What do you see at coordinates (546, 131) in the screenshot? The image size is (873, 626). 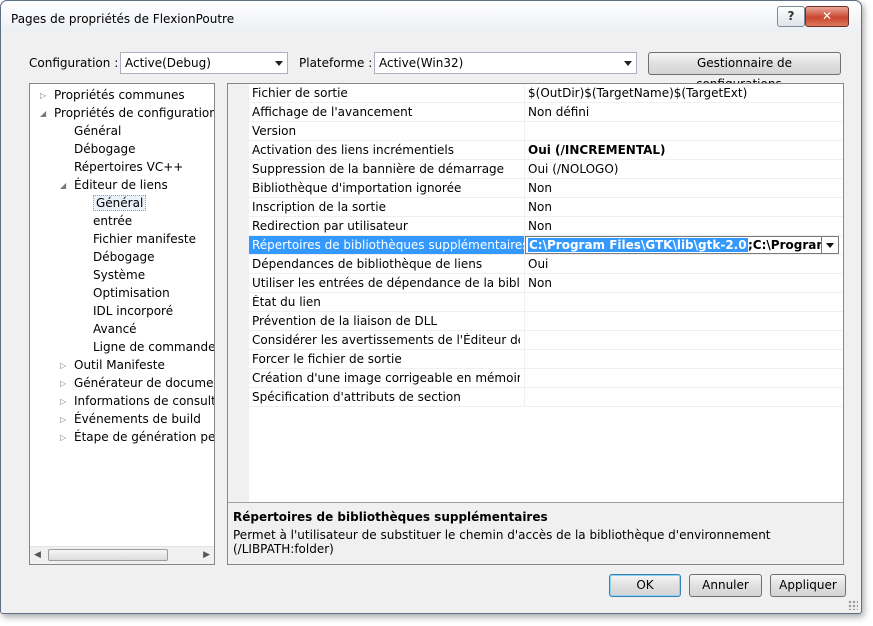 I see `property-row: Version` at bounding box center [546, 131].